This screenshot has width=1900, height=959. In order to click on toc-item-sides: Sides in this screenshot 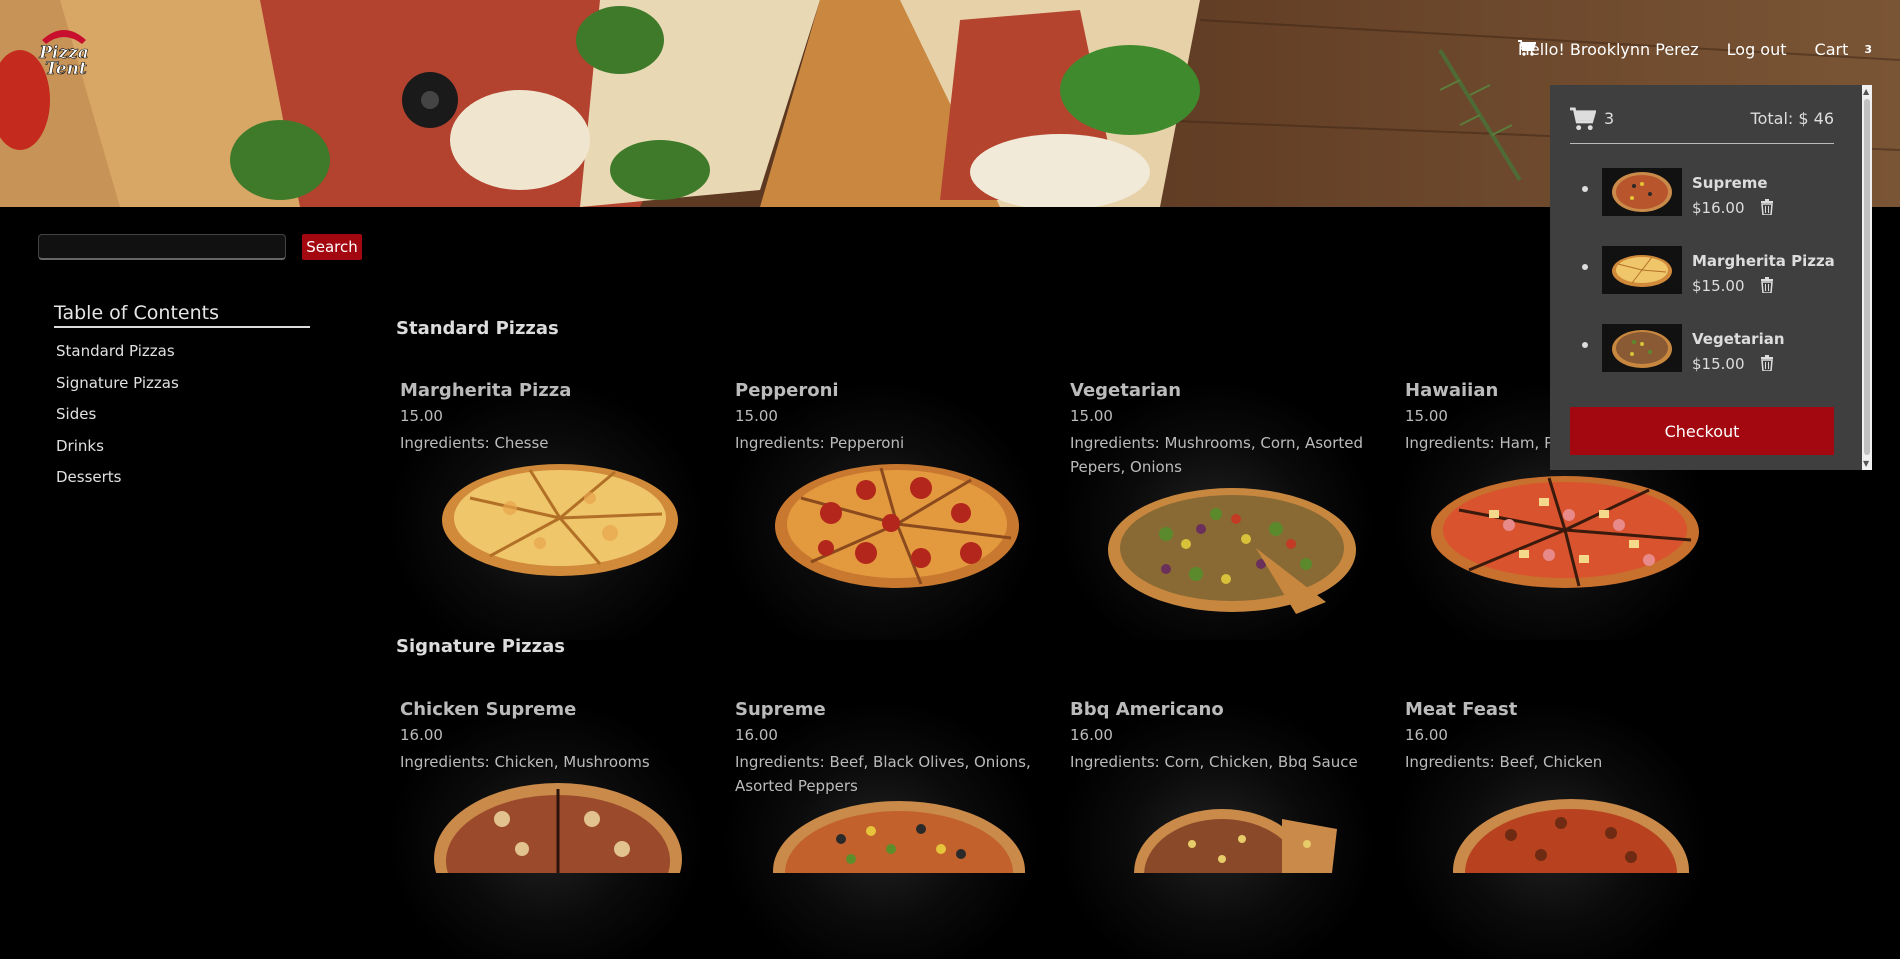, I will do `click(182, 415)`.